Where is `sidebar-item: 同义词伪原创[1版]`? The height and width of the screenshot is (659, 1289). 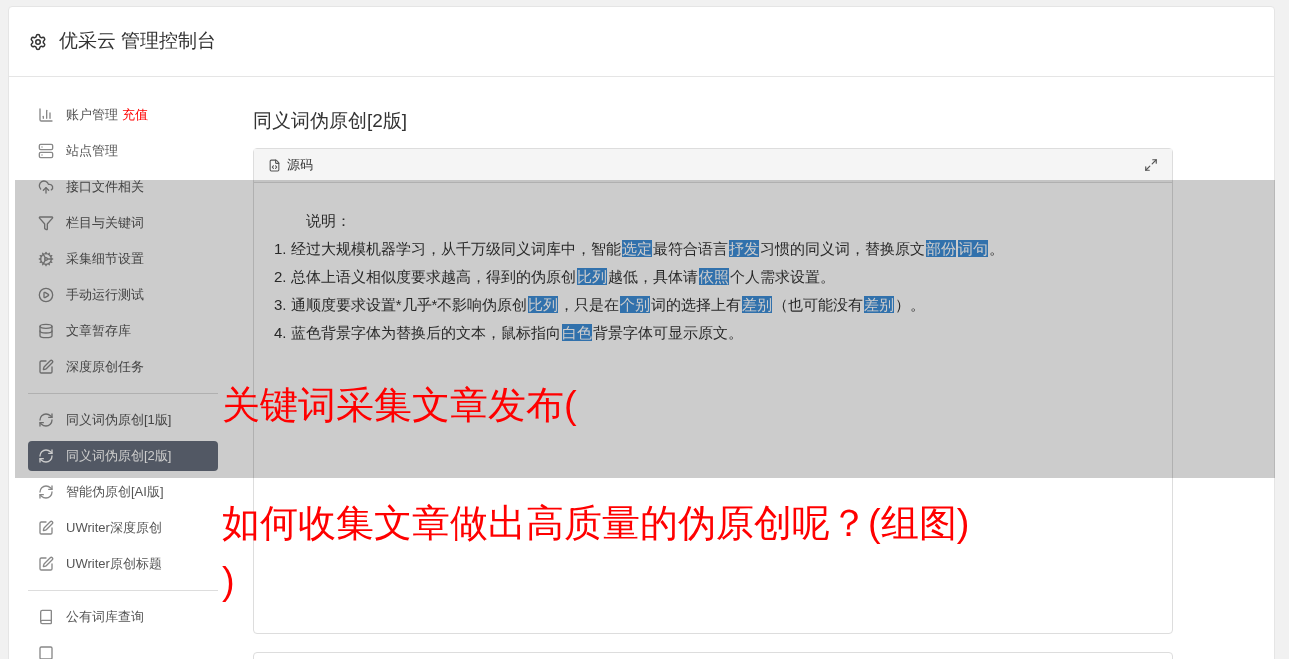
sidebar-item: 同义词伪原创[1版] is located at coordinates (123, 420).